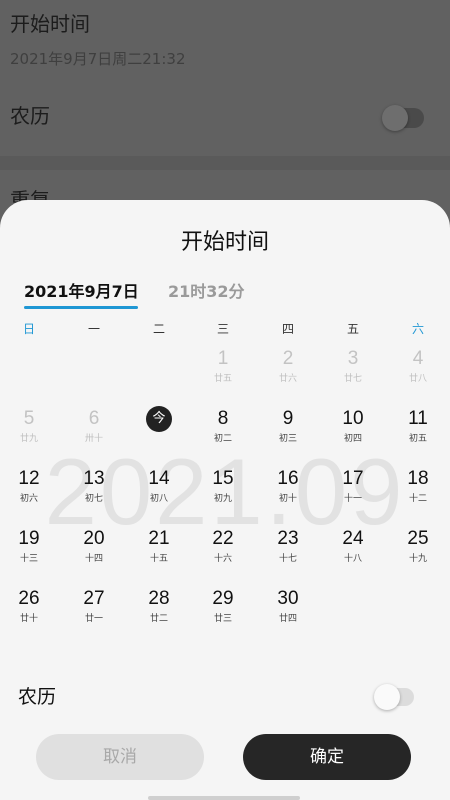 This screenshot has width=450, height=800. I want to click on calendar-day: 14 初八, so click(159, 492).